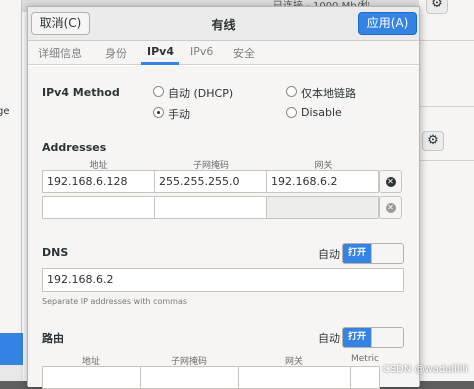 The image size is (474, 389). What do you see at coordinates (329, 254) in the screenshot?
I see `dns-auto-label: 自动` at bounding box center [329, 254].